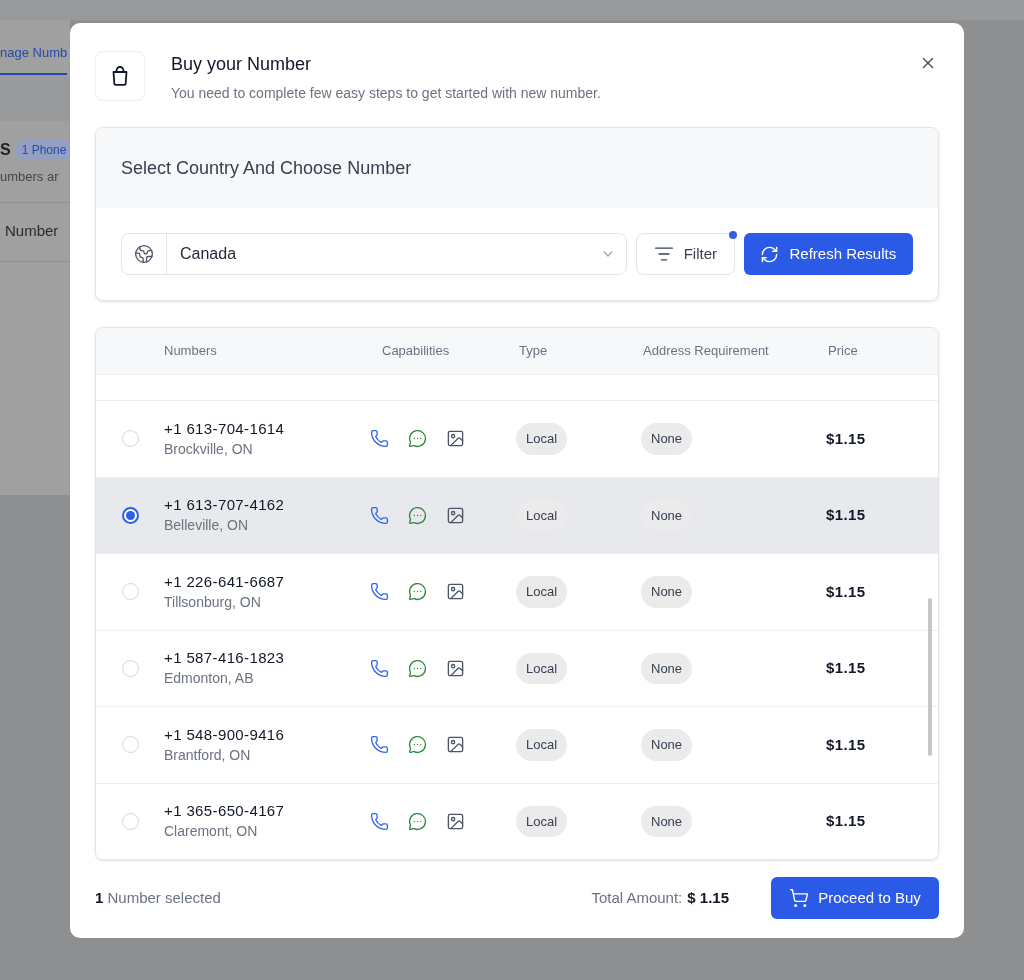  I want to click on total-amount: $ 1.15, so click(708, 897).